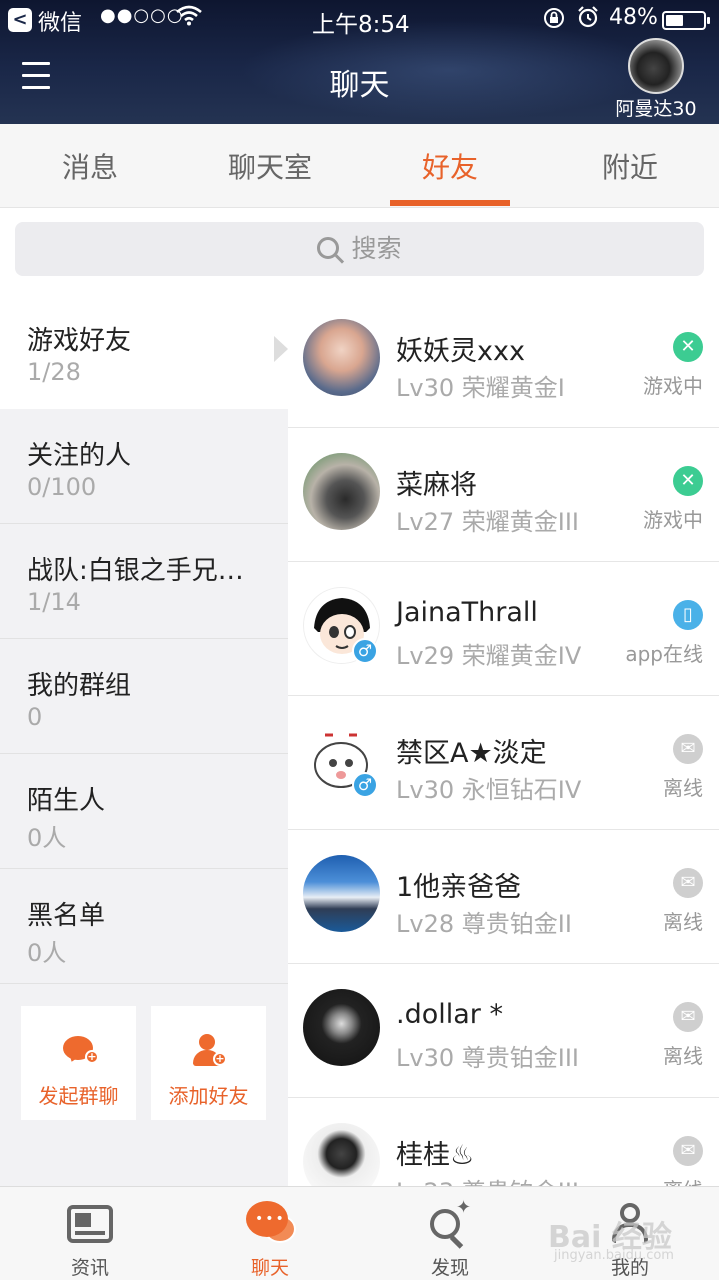 The height and width of the screenshot is (1280, 719). I want to click on nav-label: 资讯, so click(89, 1268).